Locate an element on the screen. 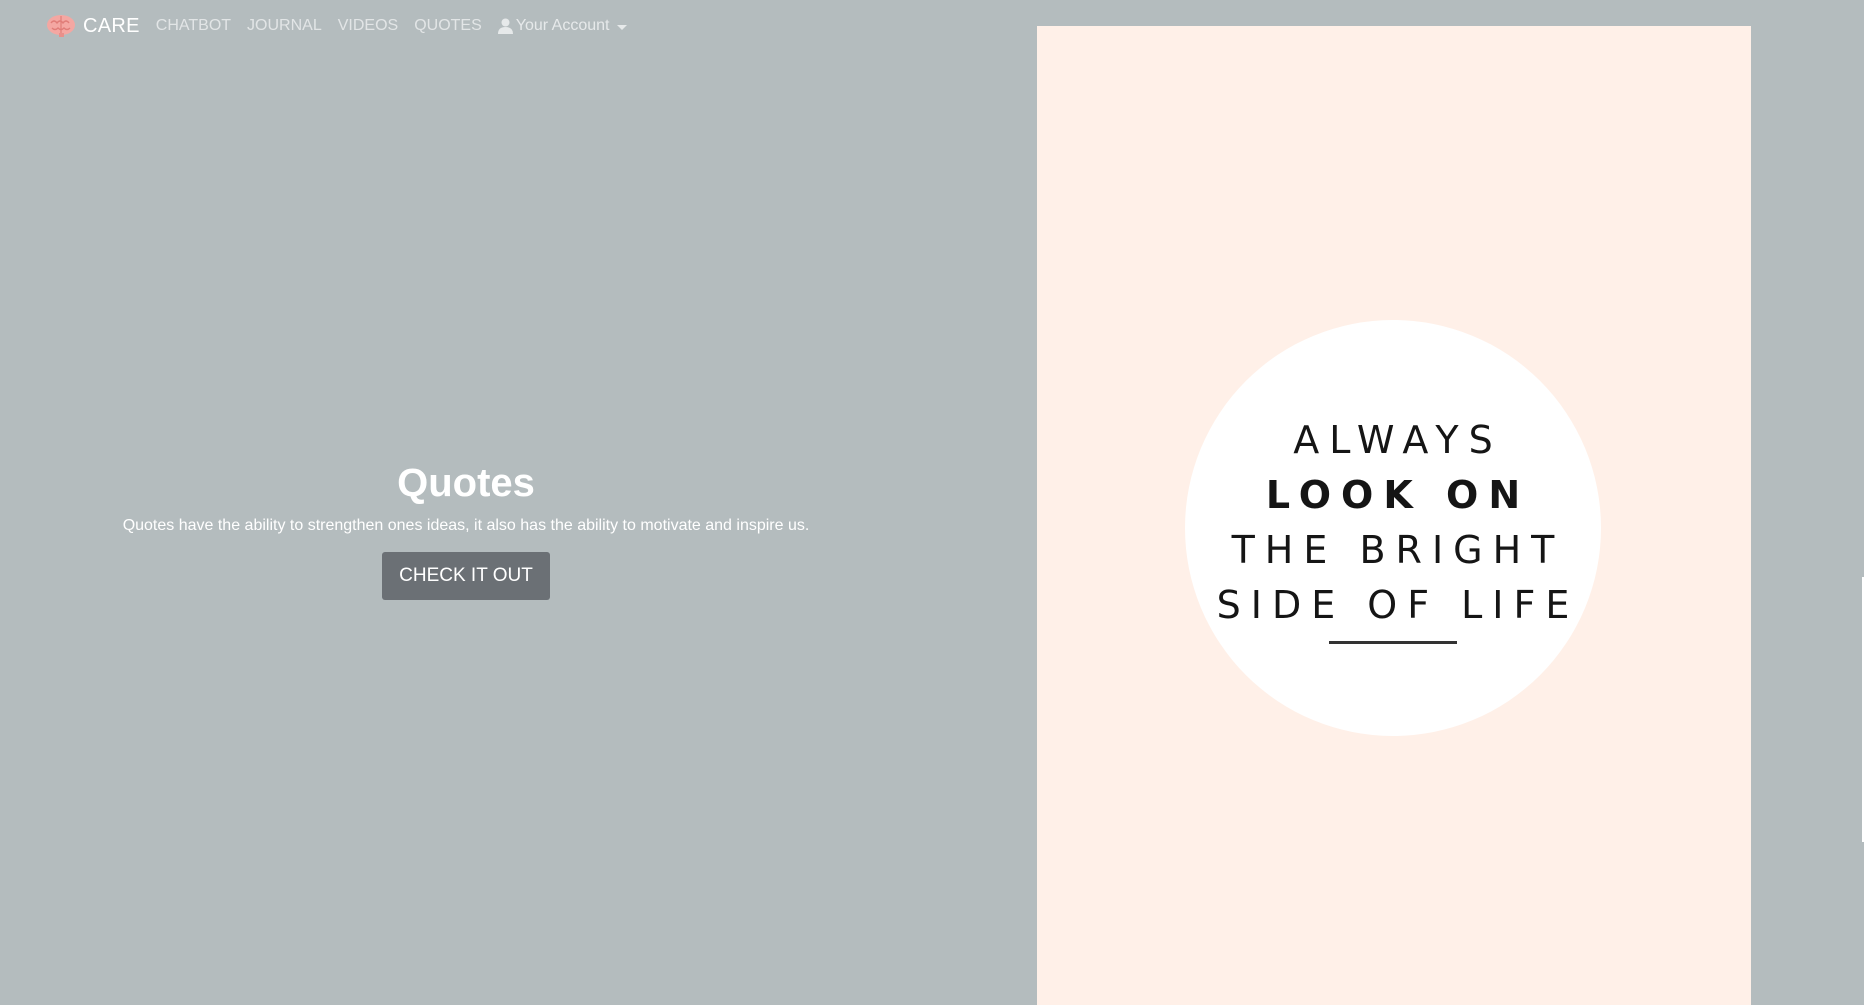 The height and width of the screenshot is (1005, 1864). quote-line-2: LOOK ON is located at coordinates (1398, 494).